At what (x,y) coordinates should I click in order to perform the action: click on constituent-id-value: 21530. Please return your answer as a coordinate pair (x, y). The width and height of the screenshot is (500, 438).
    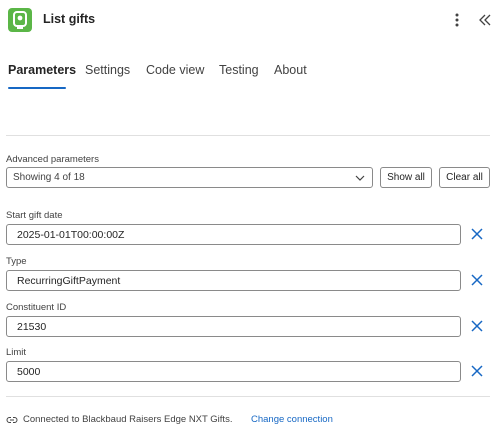
    Looking at the image, I should click on (32, 327).